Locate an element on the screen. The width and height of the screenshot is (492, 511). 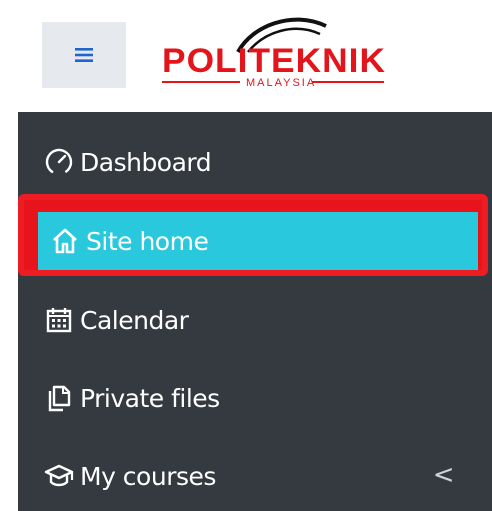
sidebar-item-label: My courses is located at coordinates (148, 476).